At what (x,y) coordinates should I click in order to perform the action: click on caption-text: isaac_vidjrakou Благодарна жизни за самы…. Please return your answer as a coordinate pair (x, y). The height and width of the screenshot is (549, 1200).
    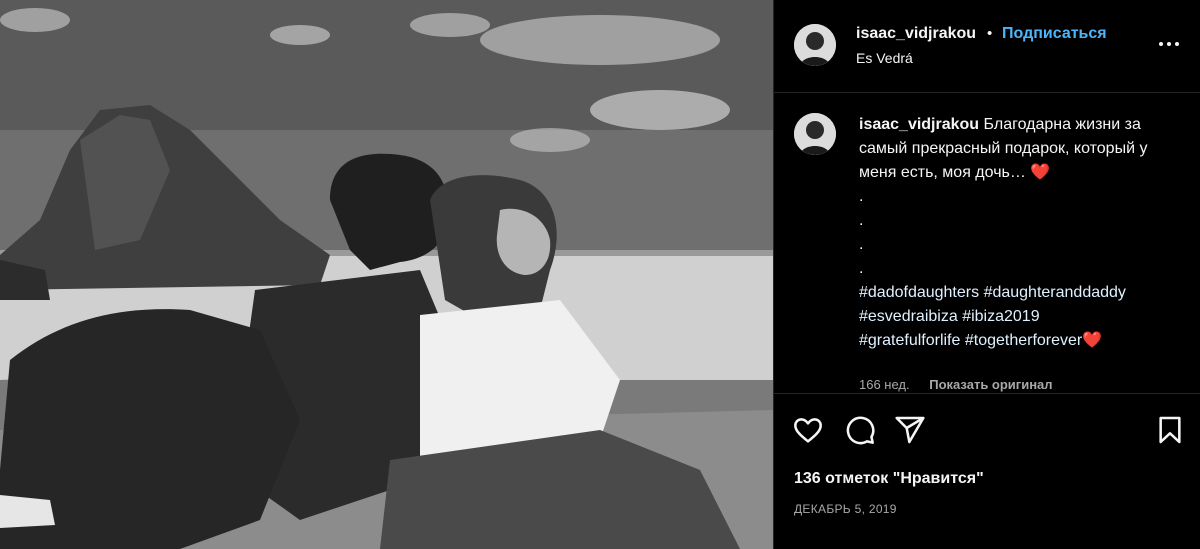
    Looking at the image, I should click on (1024, 233).